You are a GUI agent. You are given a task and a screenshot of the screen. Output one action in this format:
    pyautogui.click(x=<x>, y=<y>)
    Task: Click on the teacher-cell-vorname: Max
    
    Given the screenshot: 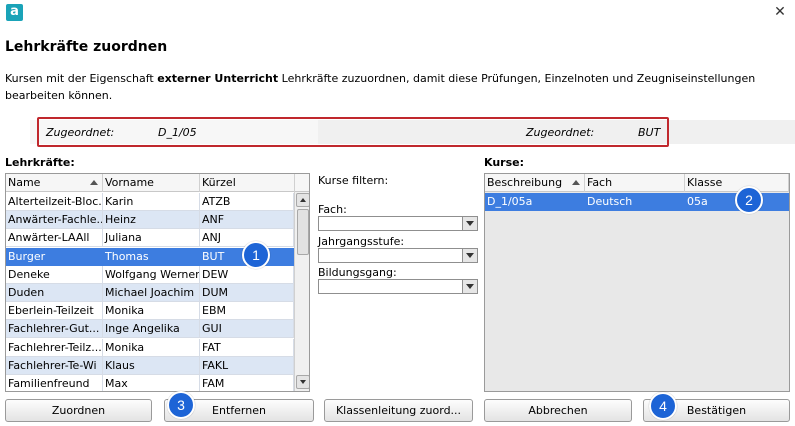 What is the action you would take?
    pyautogui.click(x=151, y=383)
    